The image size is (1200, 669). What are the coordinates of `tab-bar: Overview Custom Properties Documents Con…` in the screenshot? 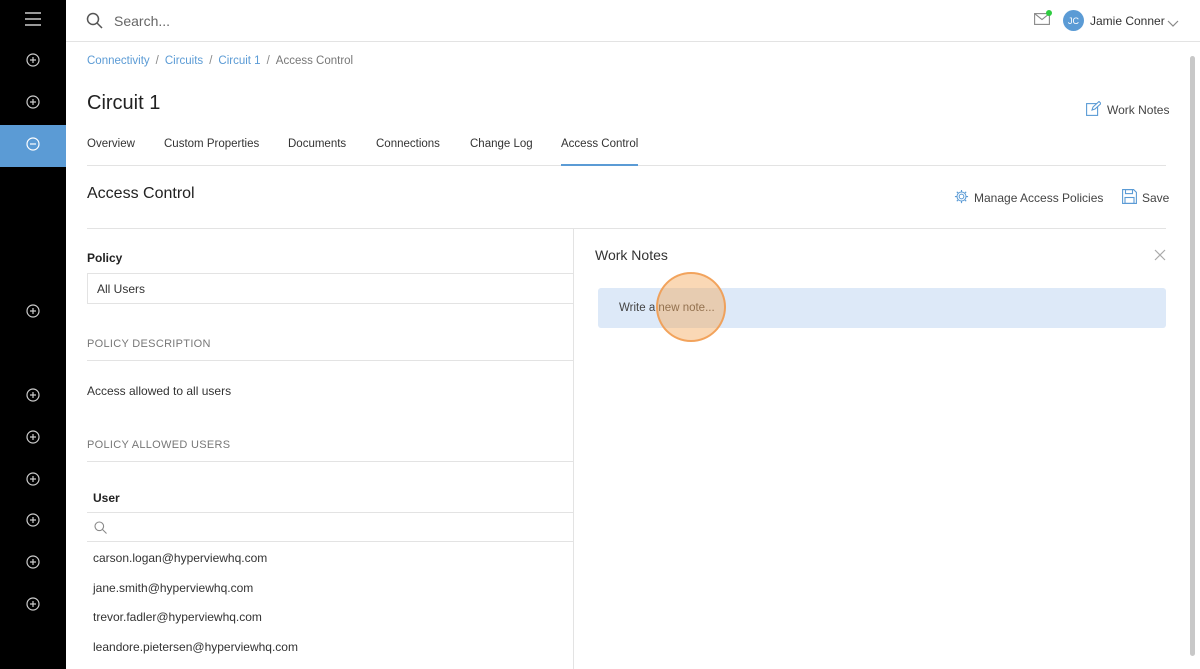 It's located at (626, 151).